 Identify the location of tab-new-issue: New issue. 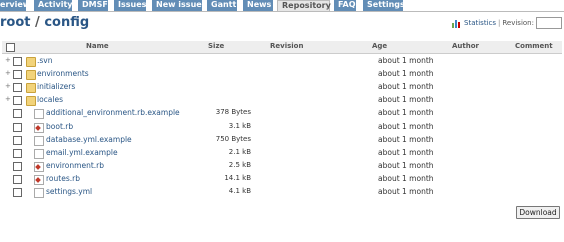
(177, 5).